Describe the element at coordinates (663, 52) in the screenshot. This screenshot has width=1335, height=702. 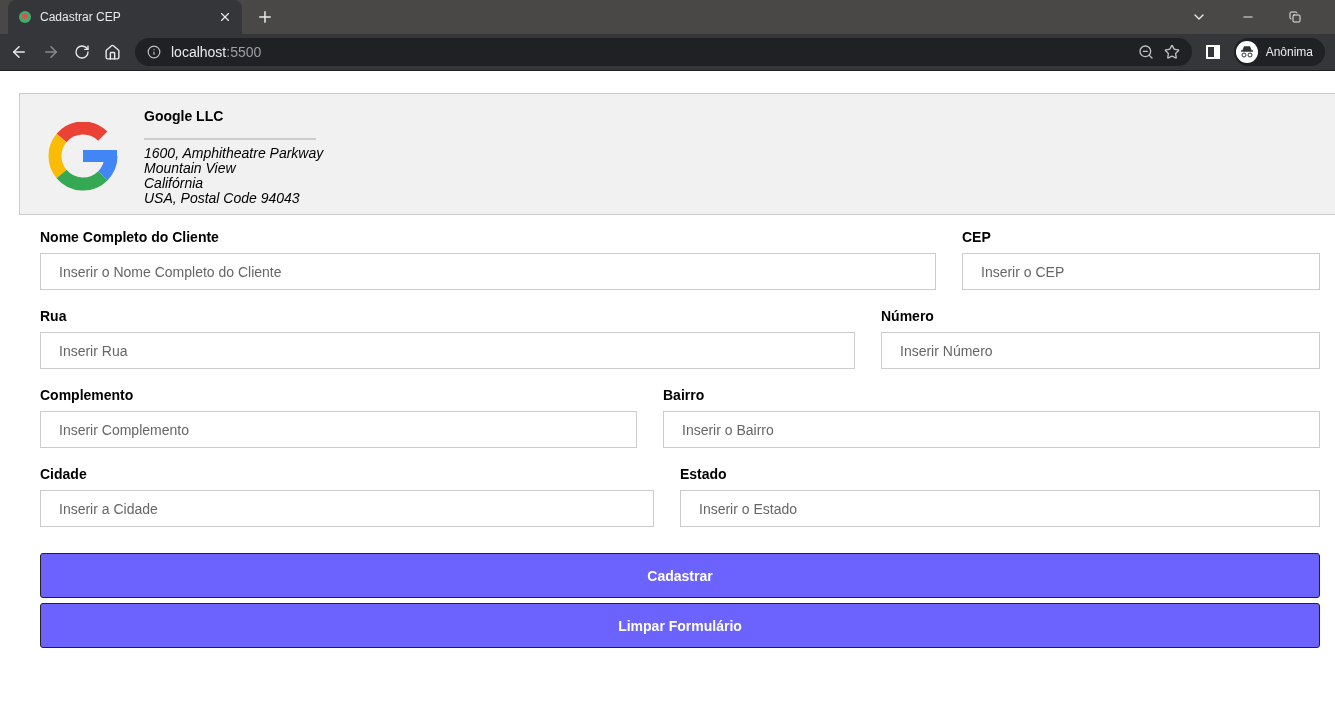
I see `address-bar: localhost:5500` at that location.